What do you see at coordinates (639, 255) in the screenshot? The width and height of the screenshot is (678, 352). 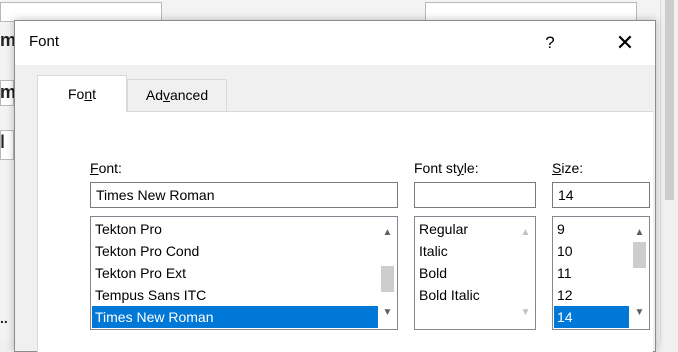 I see `font-size-list-scrollbar-thumb` at bounding box center [639, 255].